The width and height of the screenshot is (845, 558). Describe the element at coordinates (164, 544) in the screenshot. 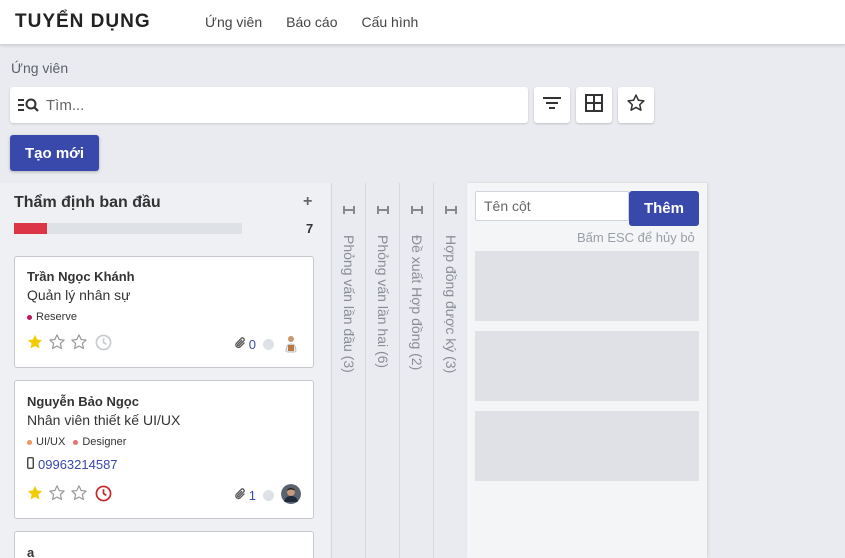

I see `kanban-card: a` at that location.